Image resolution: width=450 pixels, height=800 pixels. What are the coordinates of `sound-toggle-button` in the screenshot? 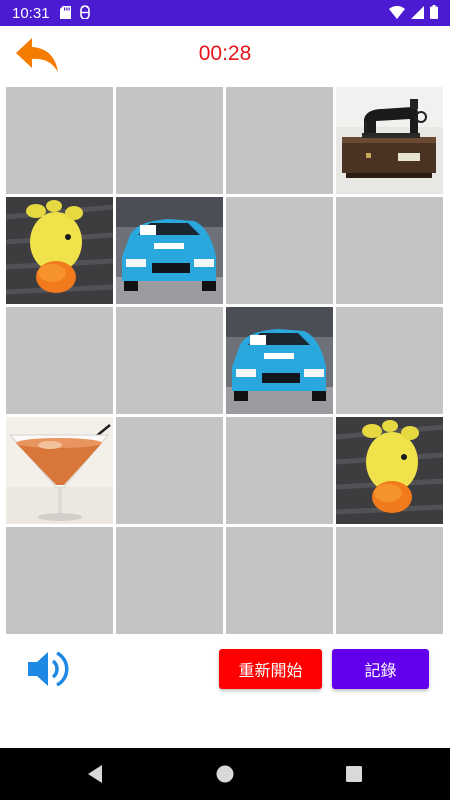 It's located at (48, 669).